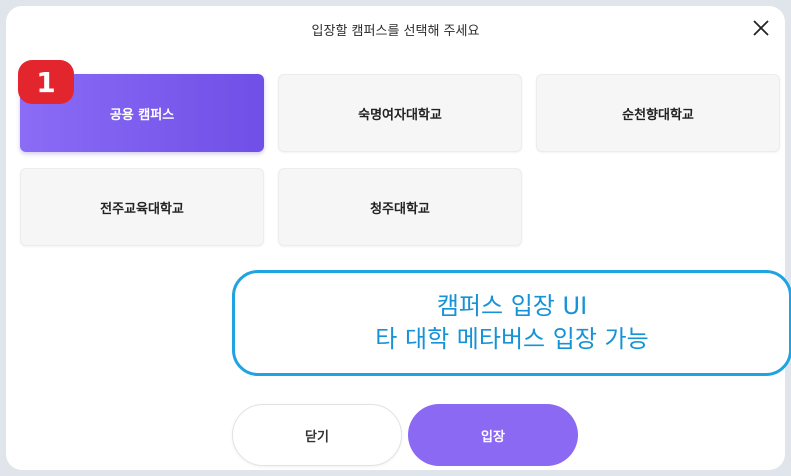 Image resolution: width=791 pixels, height=476 pixels. I want to click on modal-header: 입장할 캠퍼스를 선택해 주세요, so click(395, 28).